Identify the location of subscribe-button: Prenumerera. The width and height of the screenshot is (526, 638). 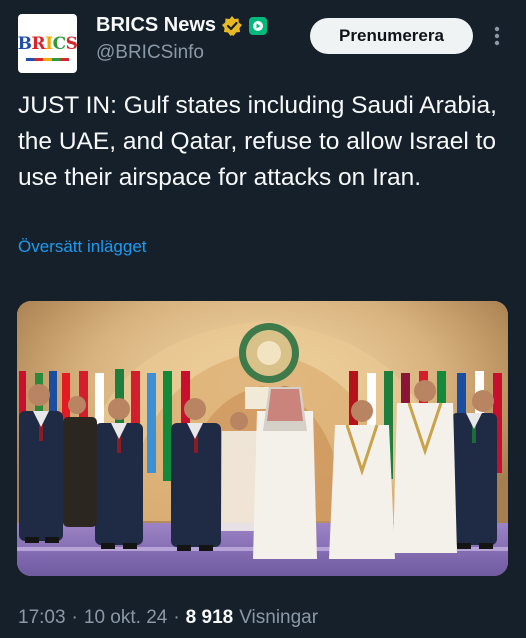
(391, 36).